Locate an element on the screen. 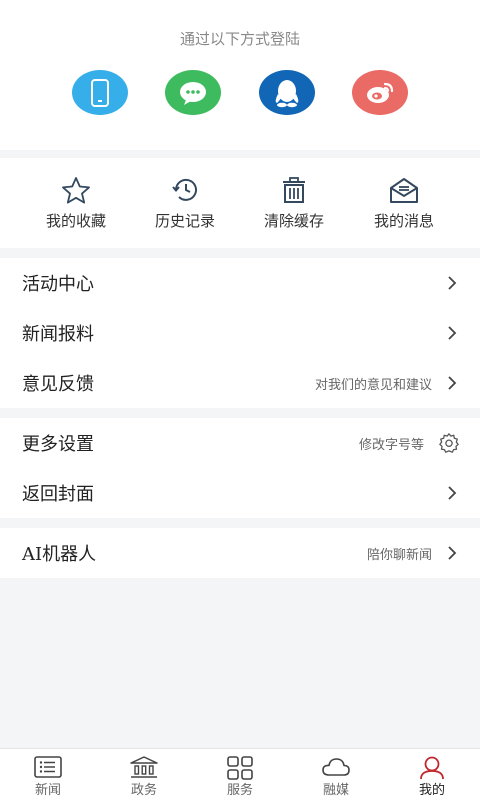 Image resolution: width=480 pixels, height=800 pixels. tab-label: 我的 is located at coordinates (431, 790).